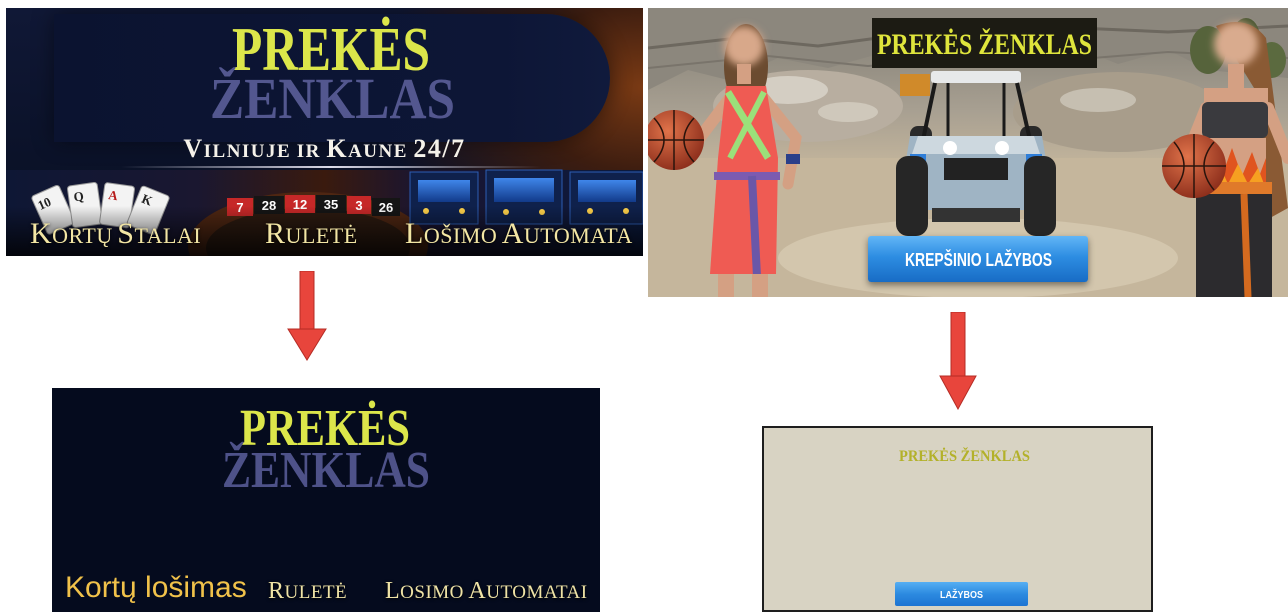 The image size is (1288, 612). I want to click on brand-label-box: PREKĖS ŽENKLAS, so click(984, 43).